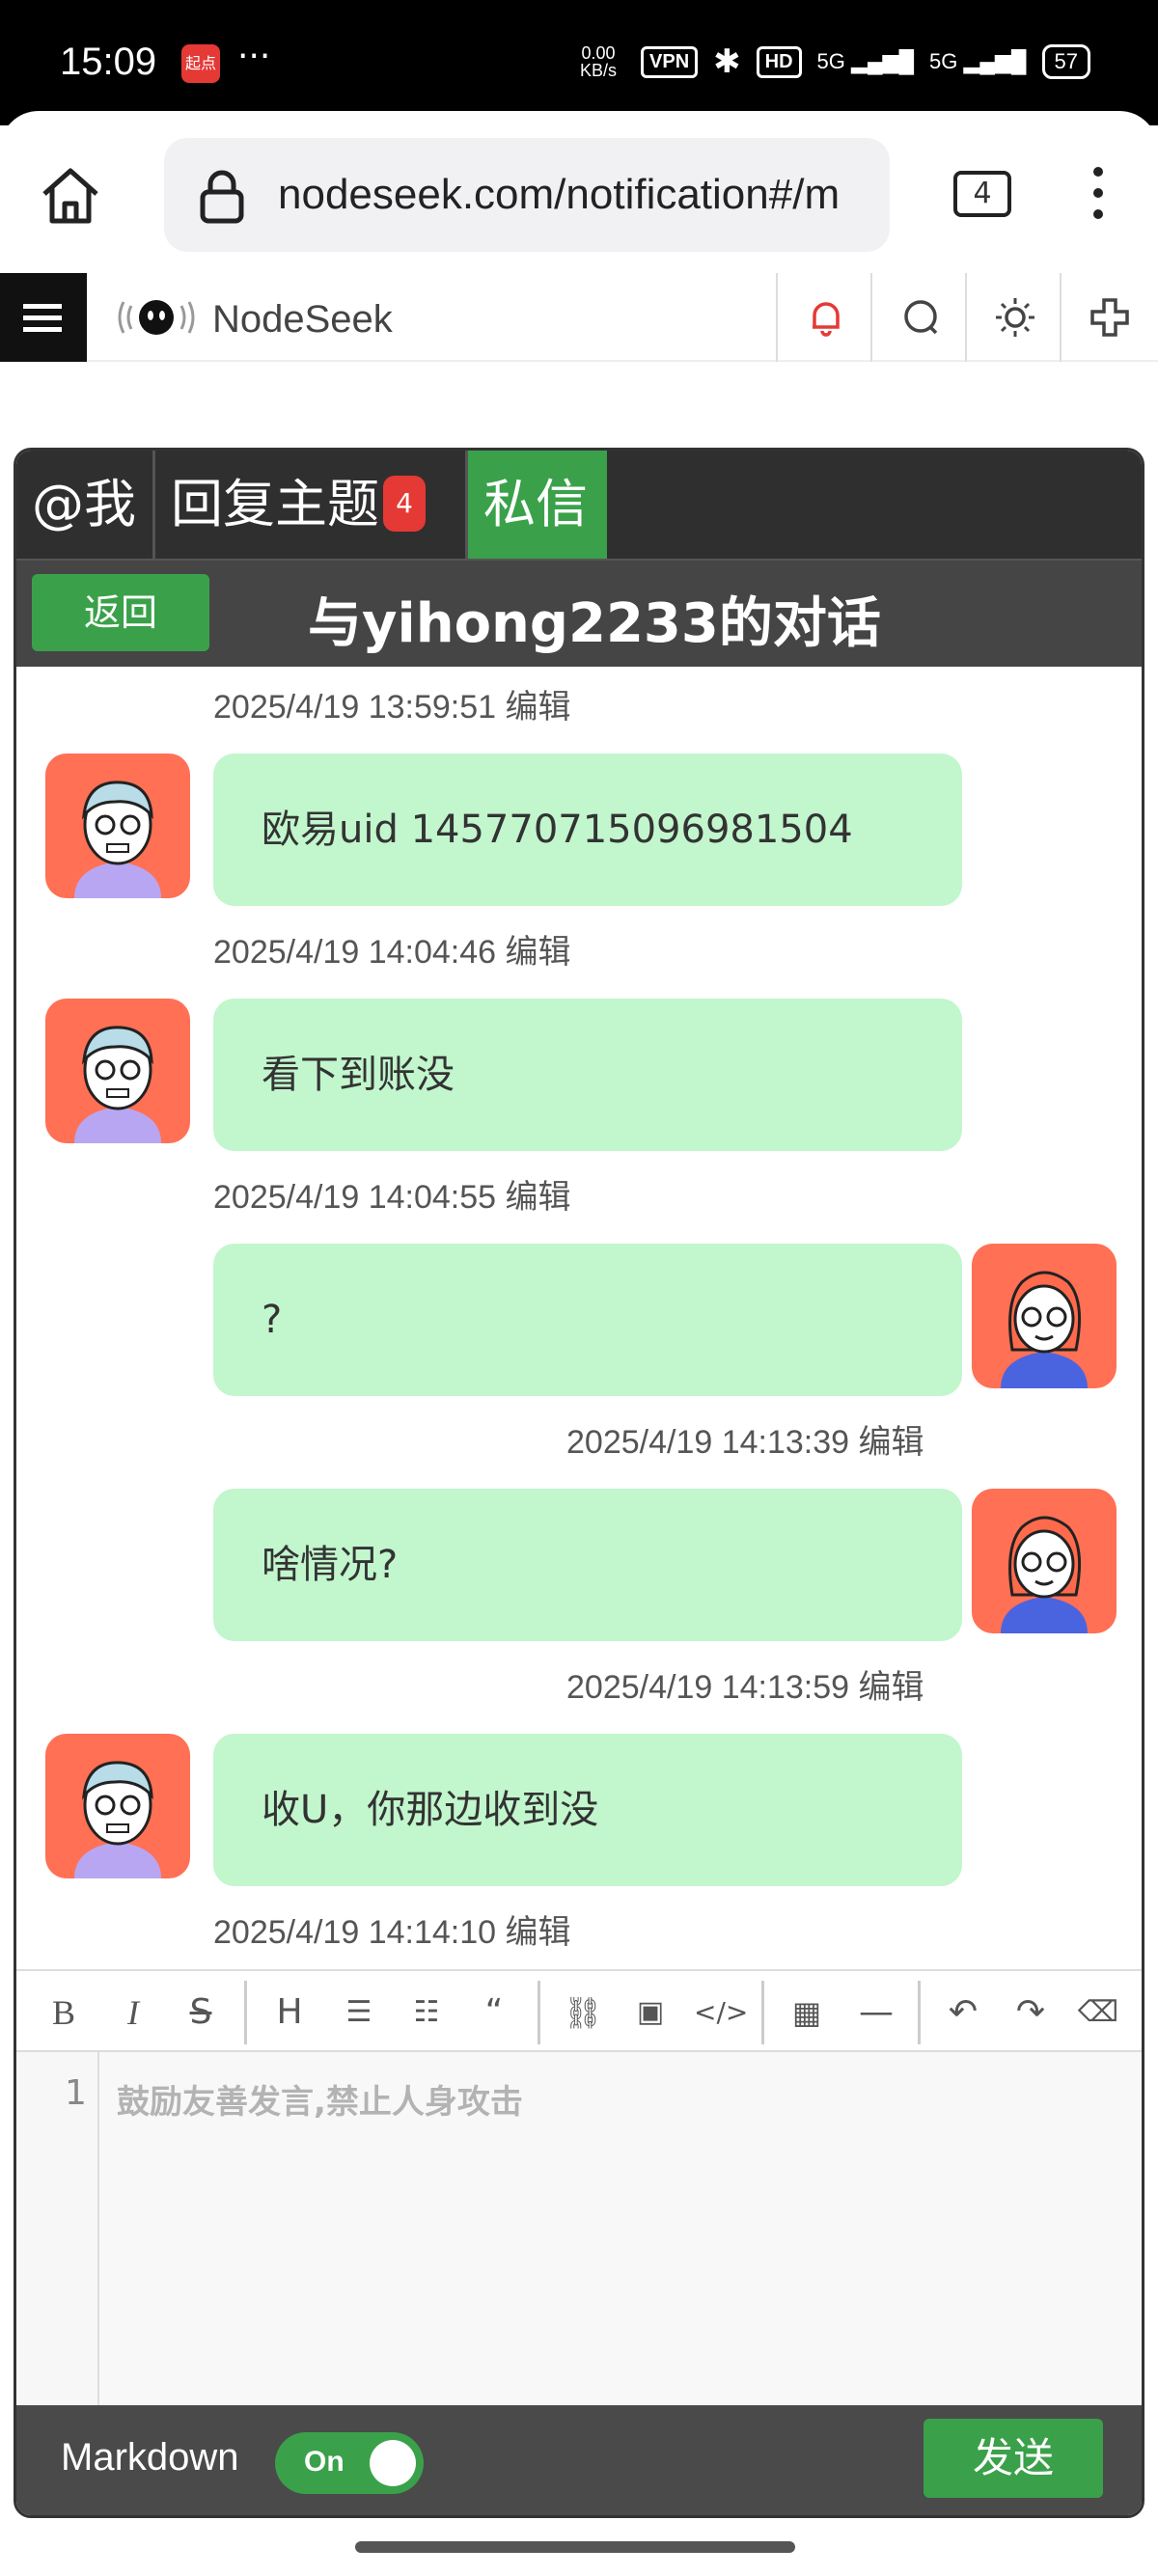 Image resolution: width=1158 pixels, height=2576 pixels. I want to click on message-bubble: 啥情况?, so click(587, 1565).